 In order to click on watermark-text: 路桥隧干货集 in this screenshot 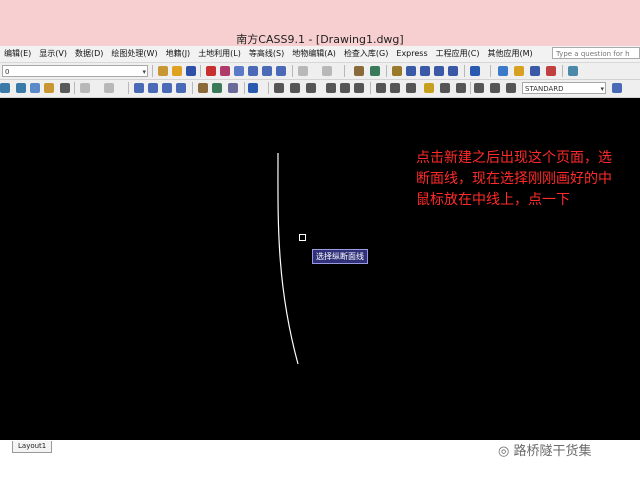, I will do `click(552, 451)`.